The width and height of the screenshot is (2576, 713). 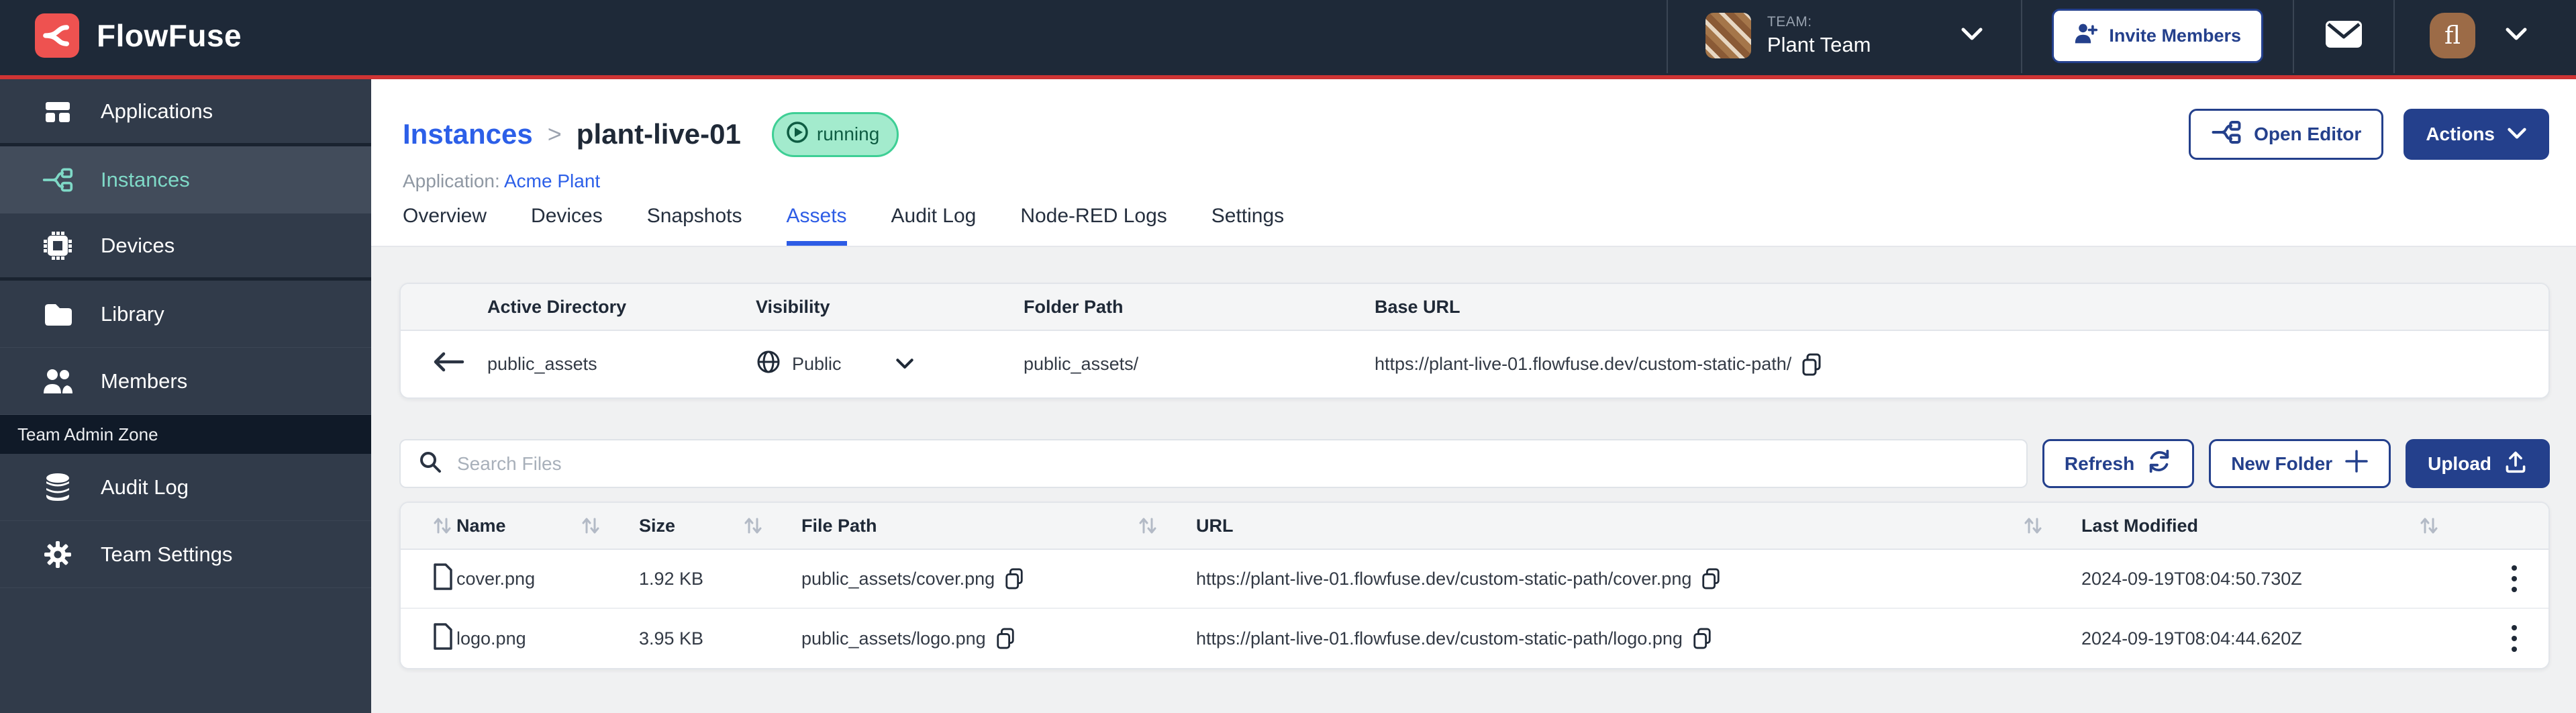 I want to click on file-path: public_assets/cover.png, so click(x=898, y=578).